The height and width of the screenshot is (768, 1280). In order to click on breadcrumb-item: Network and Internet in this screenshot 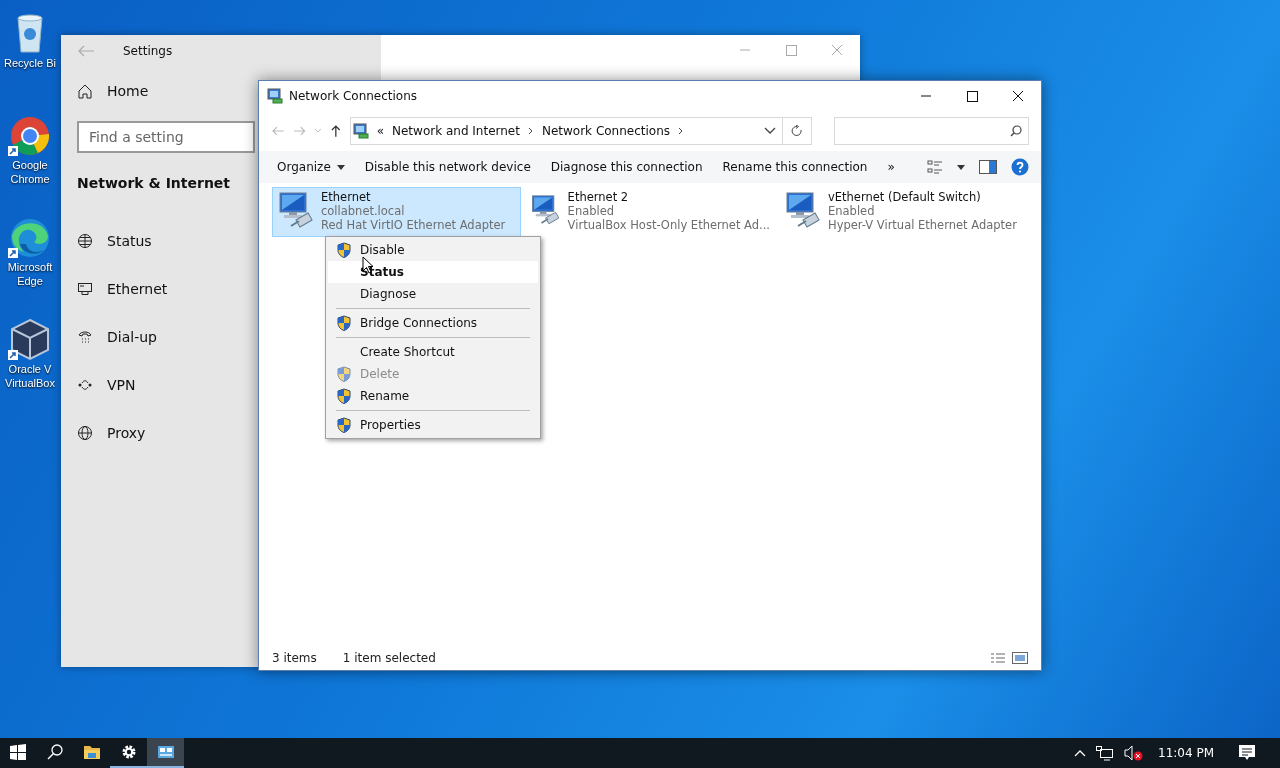, I will do `click(456, 131)`.